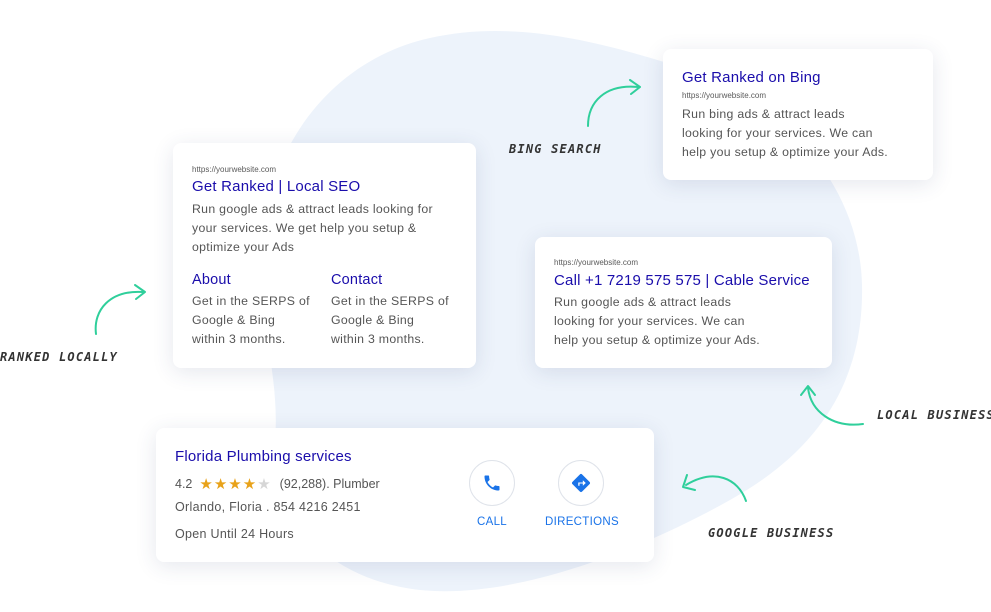 The height and width of the screenshot is (612, 991). What do you see at coordinates (751, 77) in the screenshot?
I see `bing-ad-title: Get Ranked on Bing` at bounding box center [751, 77].